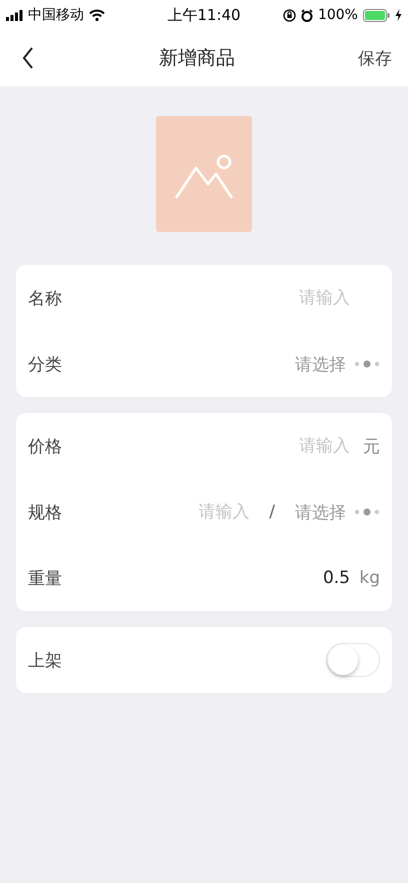  Describe the element at coordinates (45, 579) in the screenshot. I see `field-label: 重量` at that location.